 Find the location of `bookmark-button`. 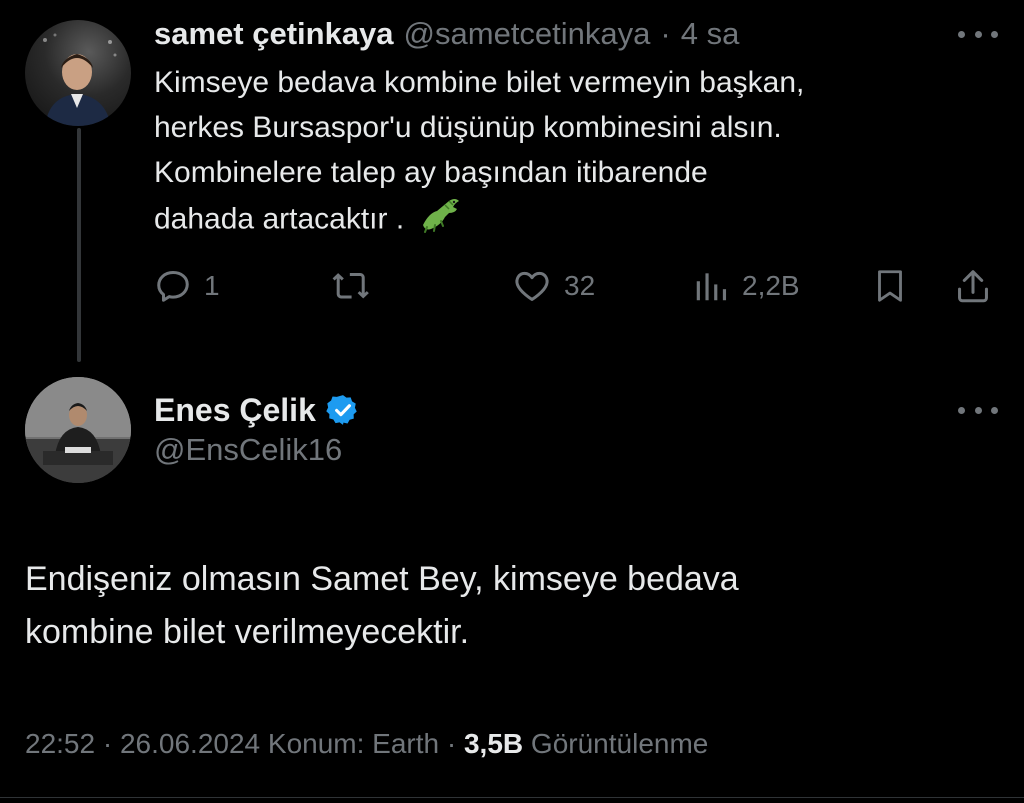

bookmark-button is located at coordinates (890, 286).